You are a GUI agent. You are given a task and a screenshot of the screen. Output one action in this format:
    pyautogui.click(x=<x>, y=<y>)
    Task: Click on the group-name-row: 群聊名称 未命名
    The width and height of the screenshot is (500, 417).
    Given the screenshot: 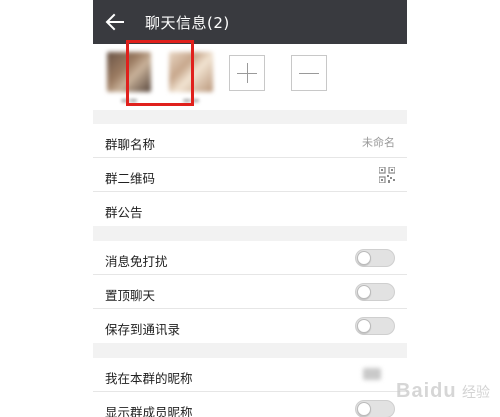 What is the action you would take?
    pyautogui.click(x=250, y=141)
    